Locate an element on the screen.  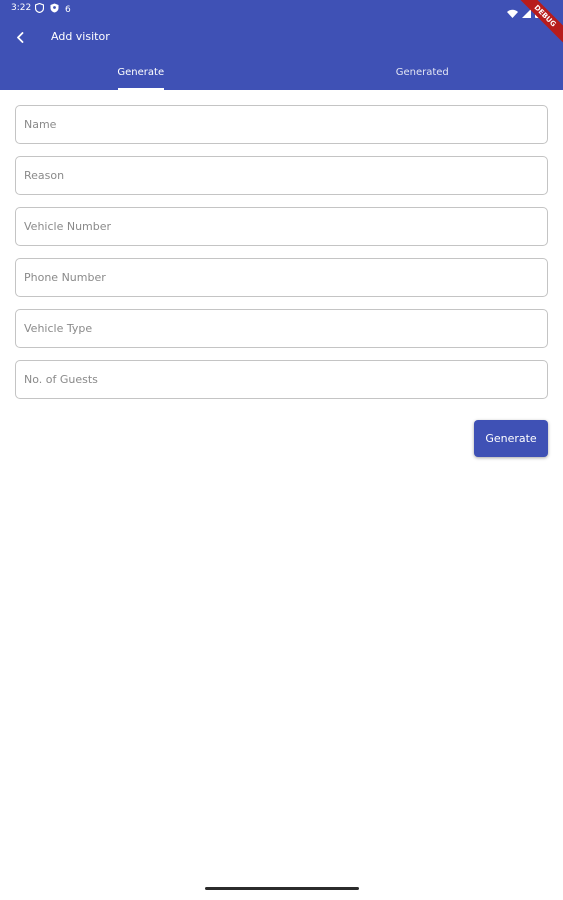
shield-badge-icon is located at coordinates (54, 9).